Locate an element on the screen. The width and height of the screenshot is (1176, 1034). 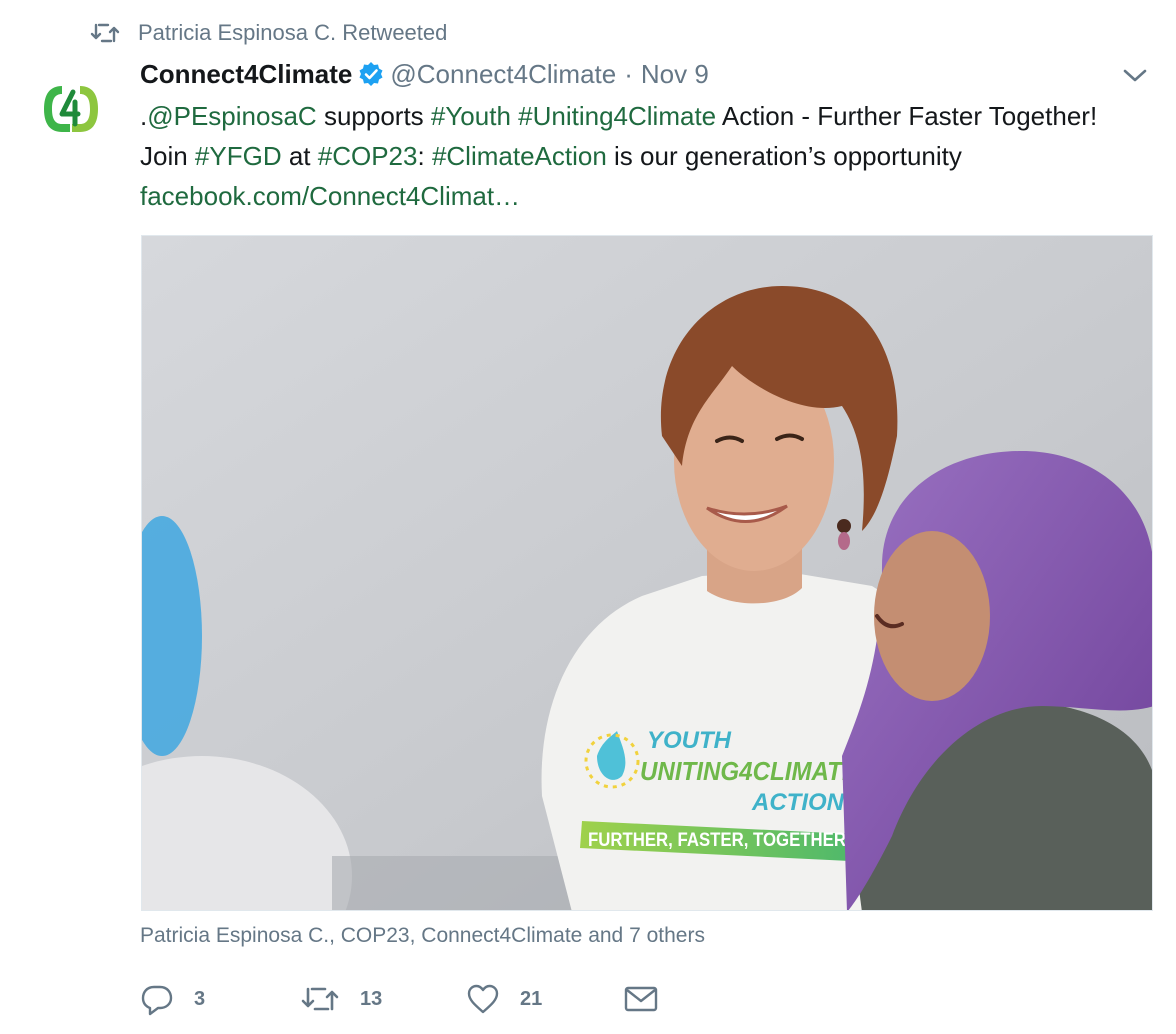
shirt-line-4: FURTHER, FASTER, TOGETHER is located at coordinates (717, 840).